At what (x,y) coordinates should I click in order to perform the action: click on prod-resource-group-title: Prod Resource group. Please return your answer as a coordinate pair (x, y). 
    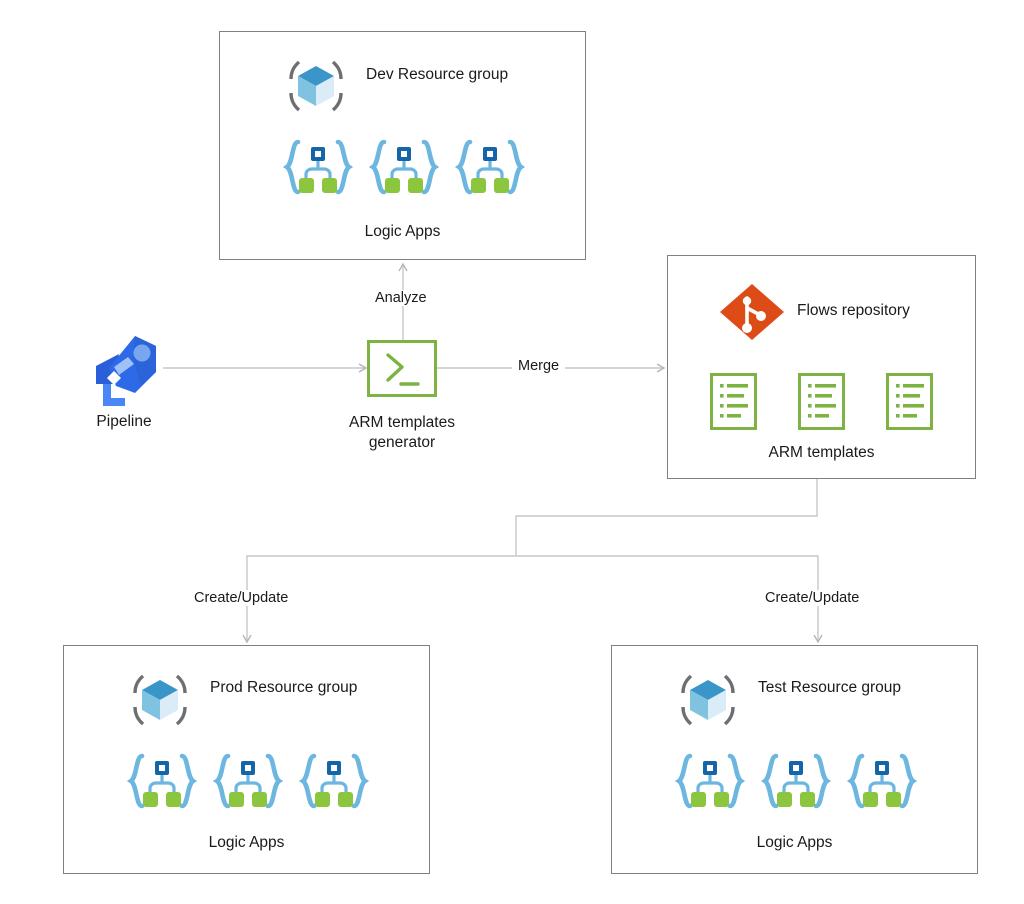
    Looking at the image, I should click on (284, 687).